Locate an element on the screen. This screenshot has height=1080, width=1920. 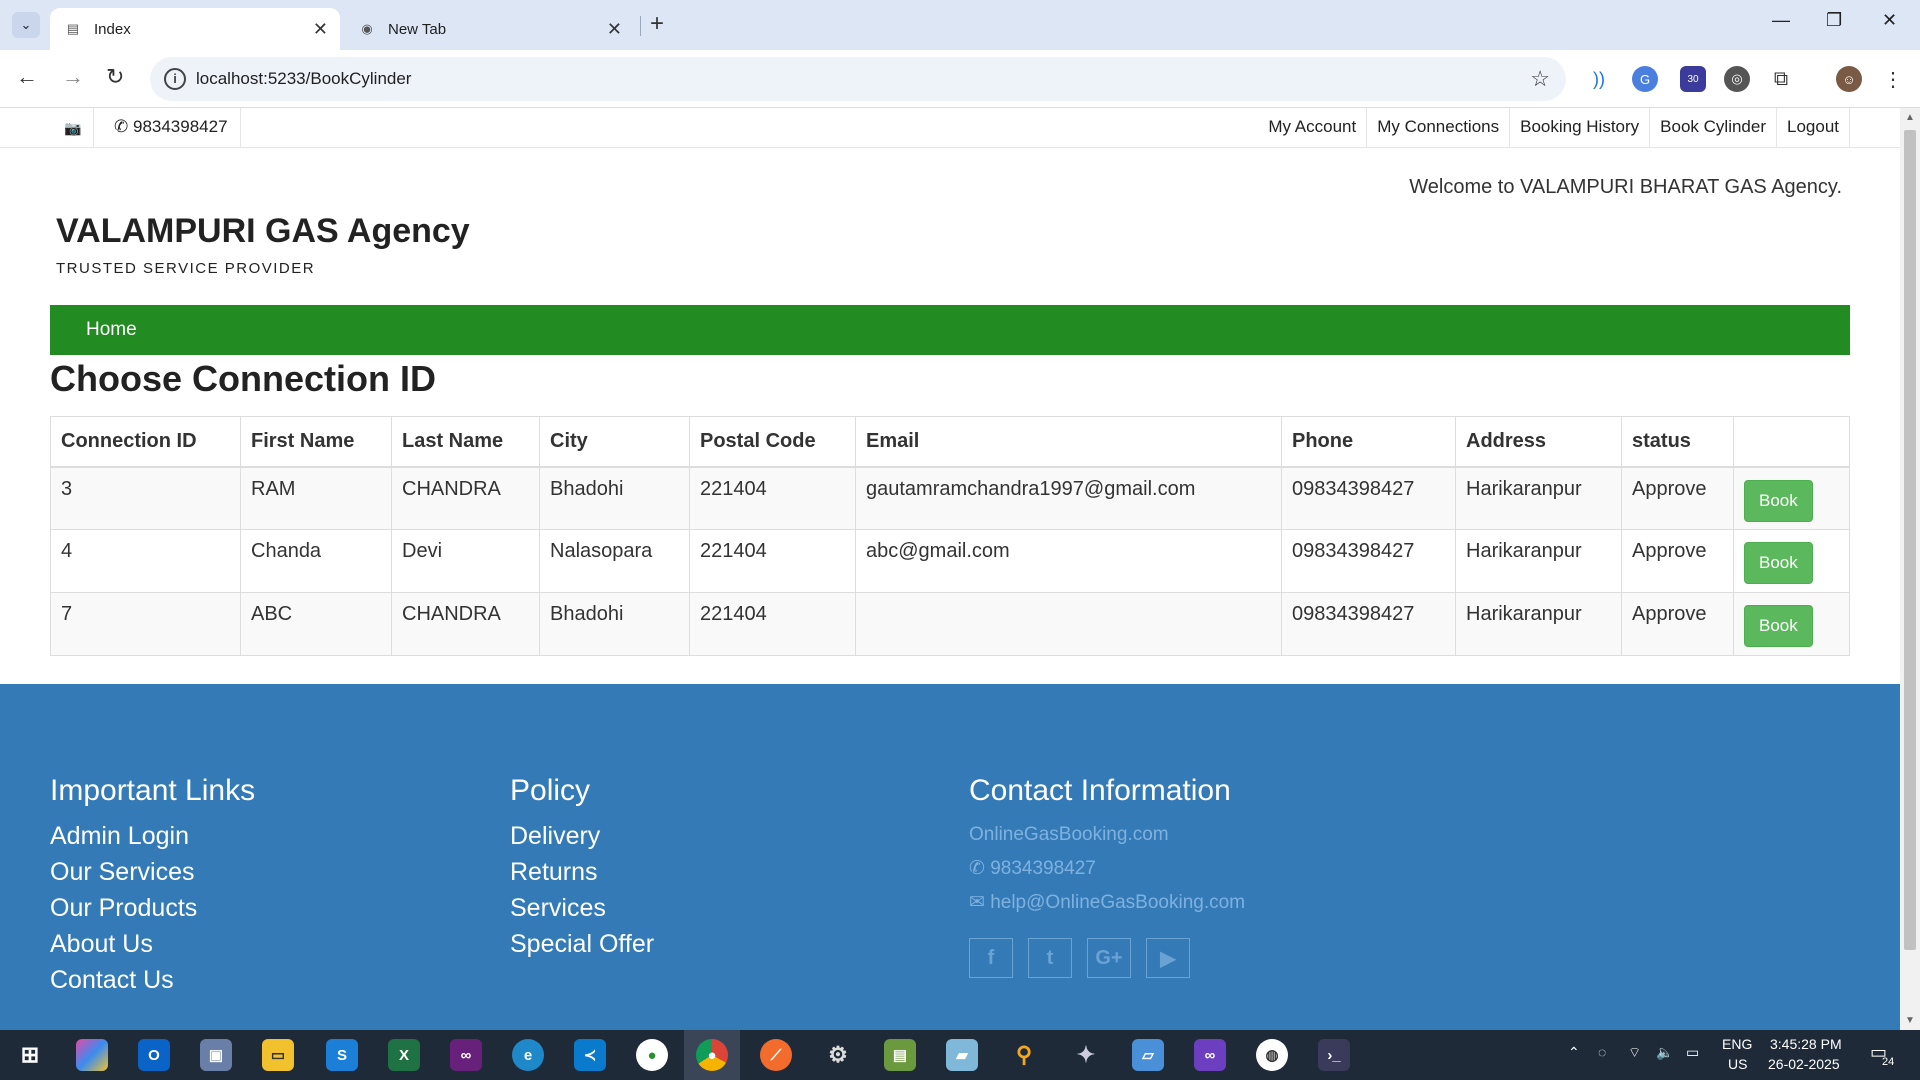
extension-icon: 30 is located at coordinates (1693, 79).